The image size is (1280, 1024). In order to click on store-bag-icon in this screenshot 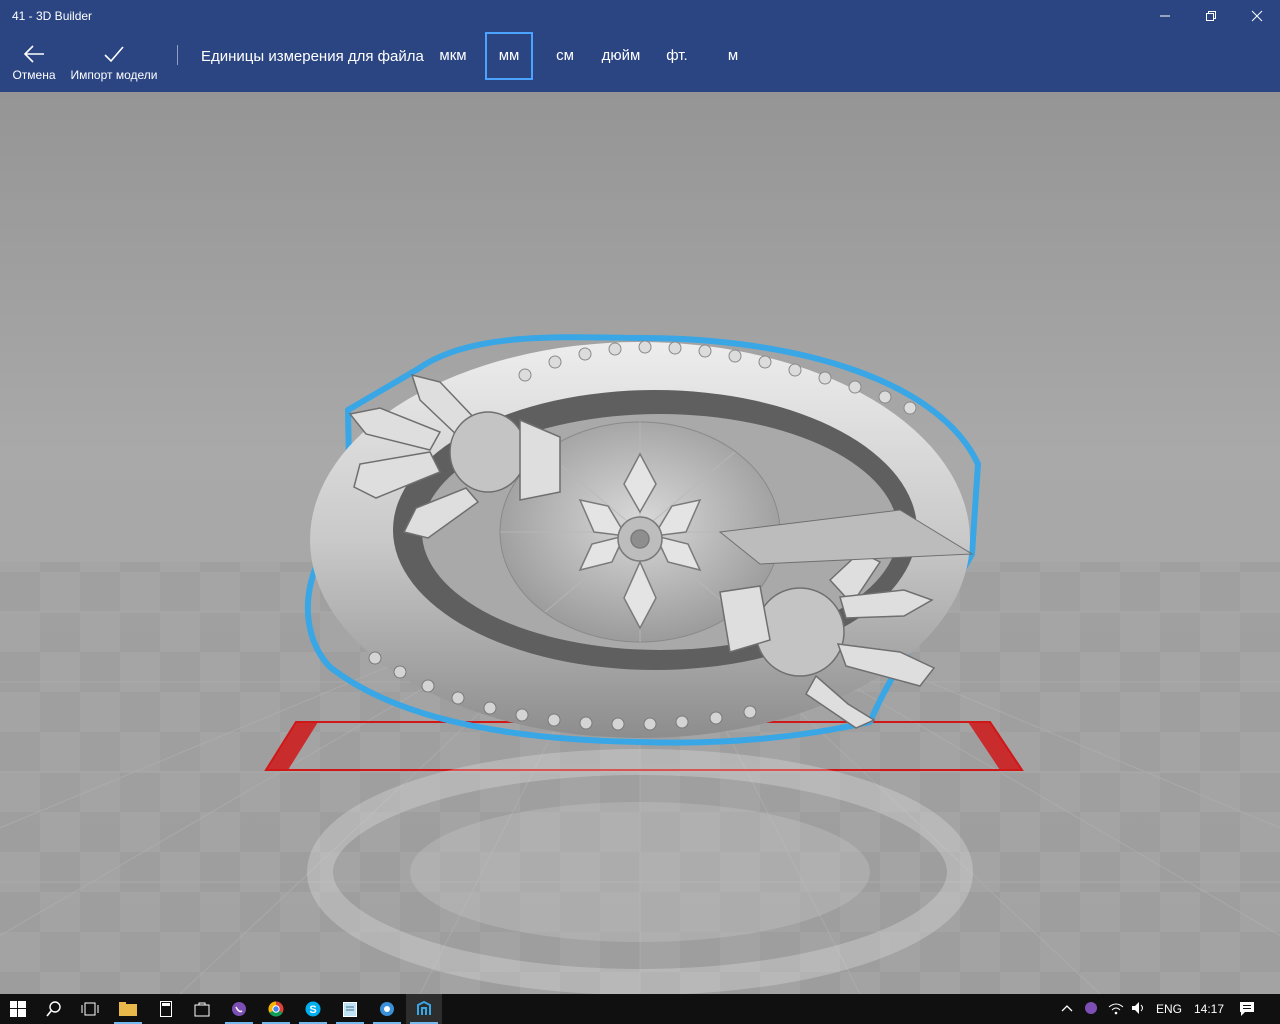, I will do `click(202, 1009)`.